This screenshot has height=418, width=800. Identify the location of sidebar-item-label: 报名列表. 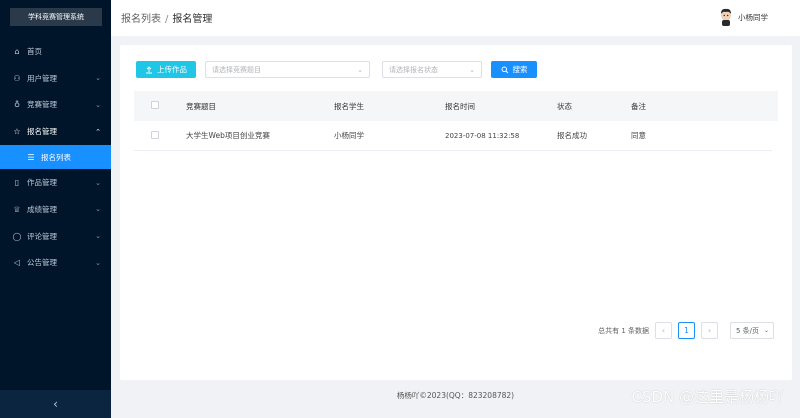
(56, 157).